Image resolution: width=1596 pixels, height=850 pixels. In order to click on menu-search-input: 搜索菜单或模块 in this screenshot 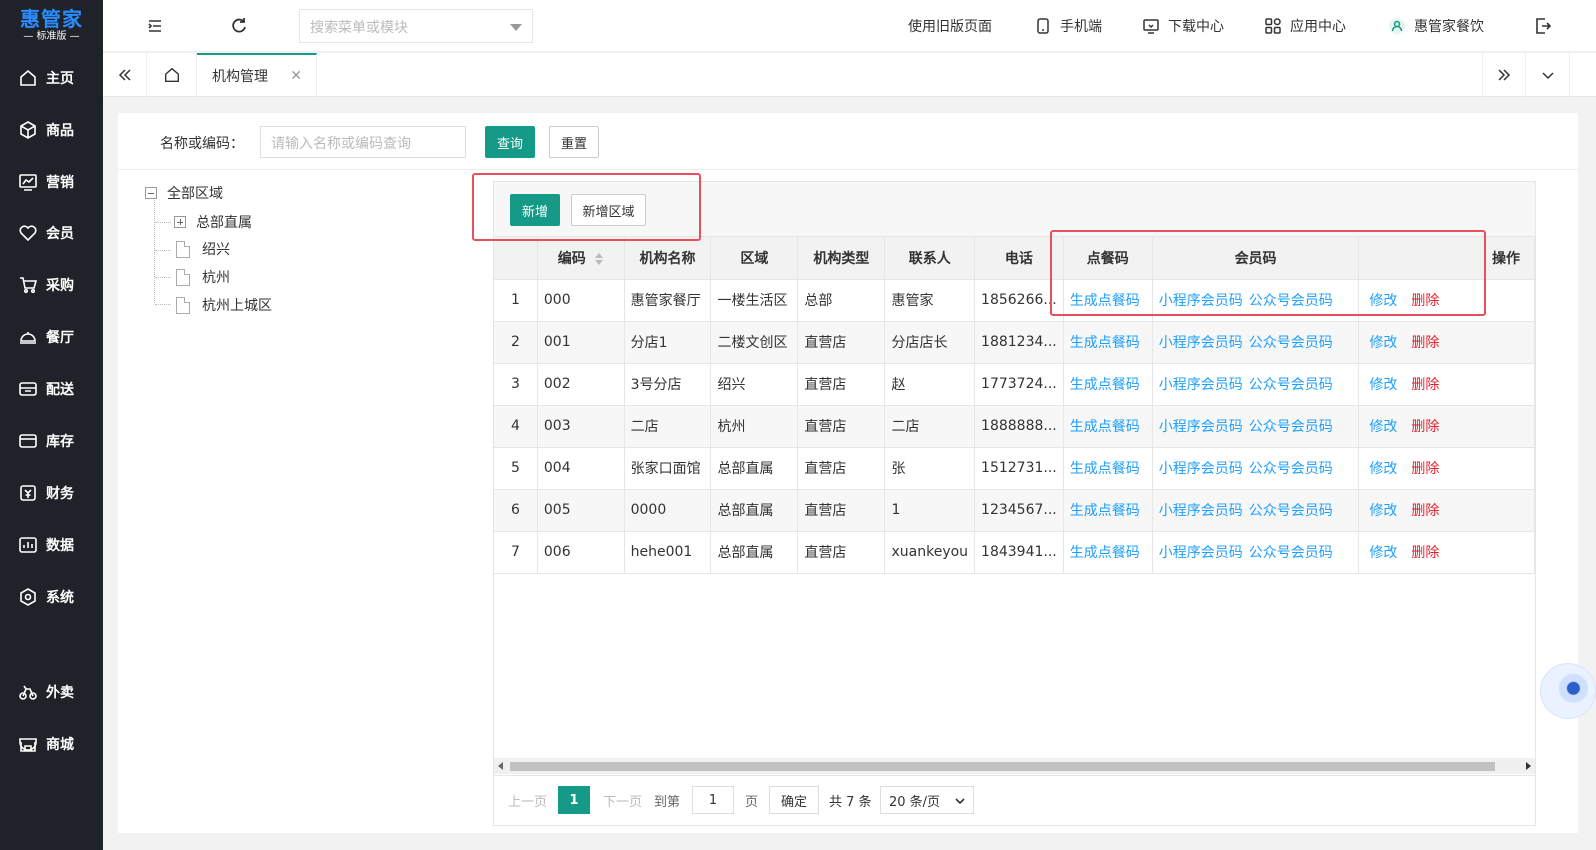, I will do `click(416, 26)`.